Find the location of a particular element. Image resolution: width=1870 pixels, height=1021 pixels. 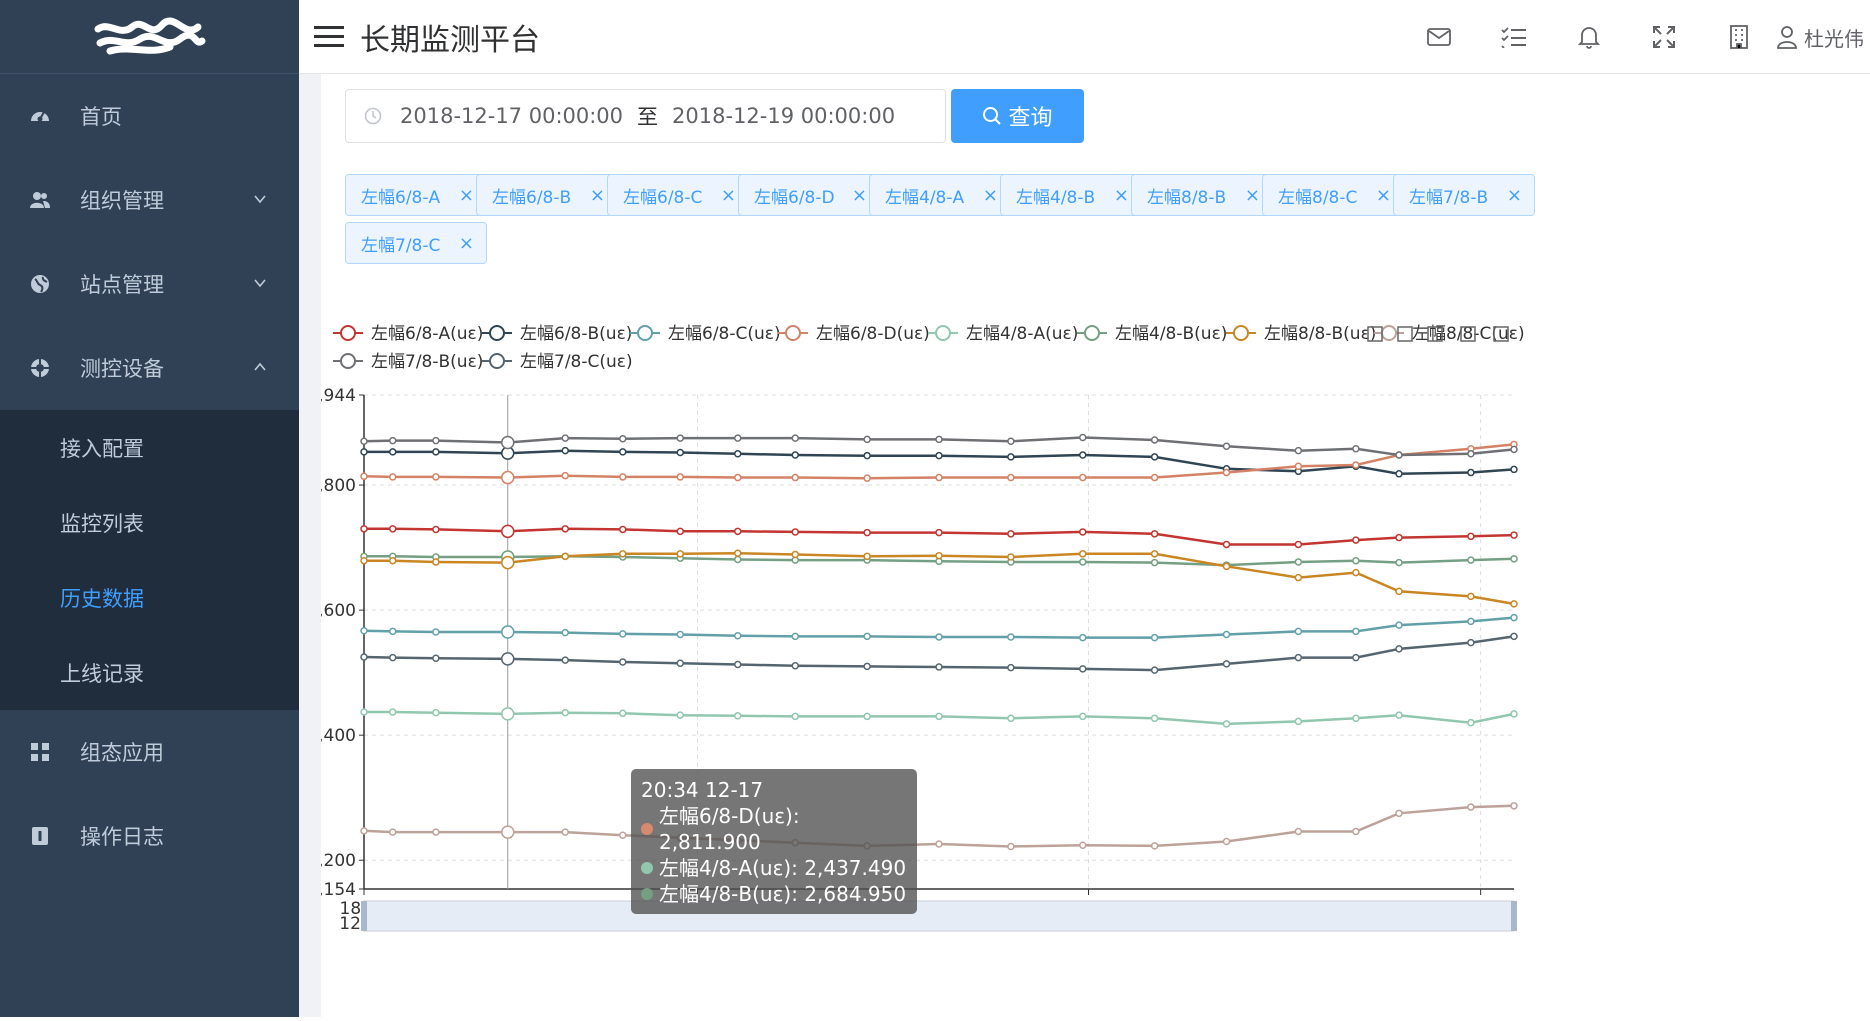

fullscreen-icon is located at coordinates (1663, 37).